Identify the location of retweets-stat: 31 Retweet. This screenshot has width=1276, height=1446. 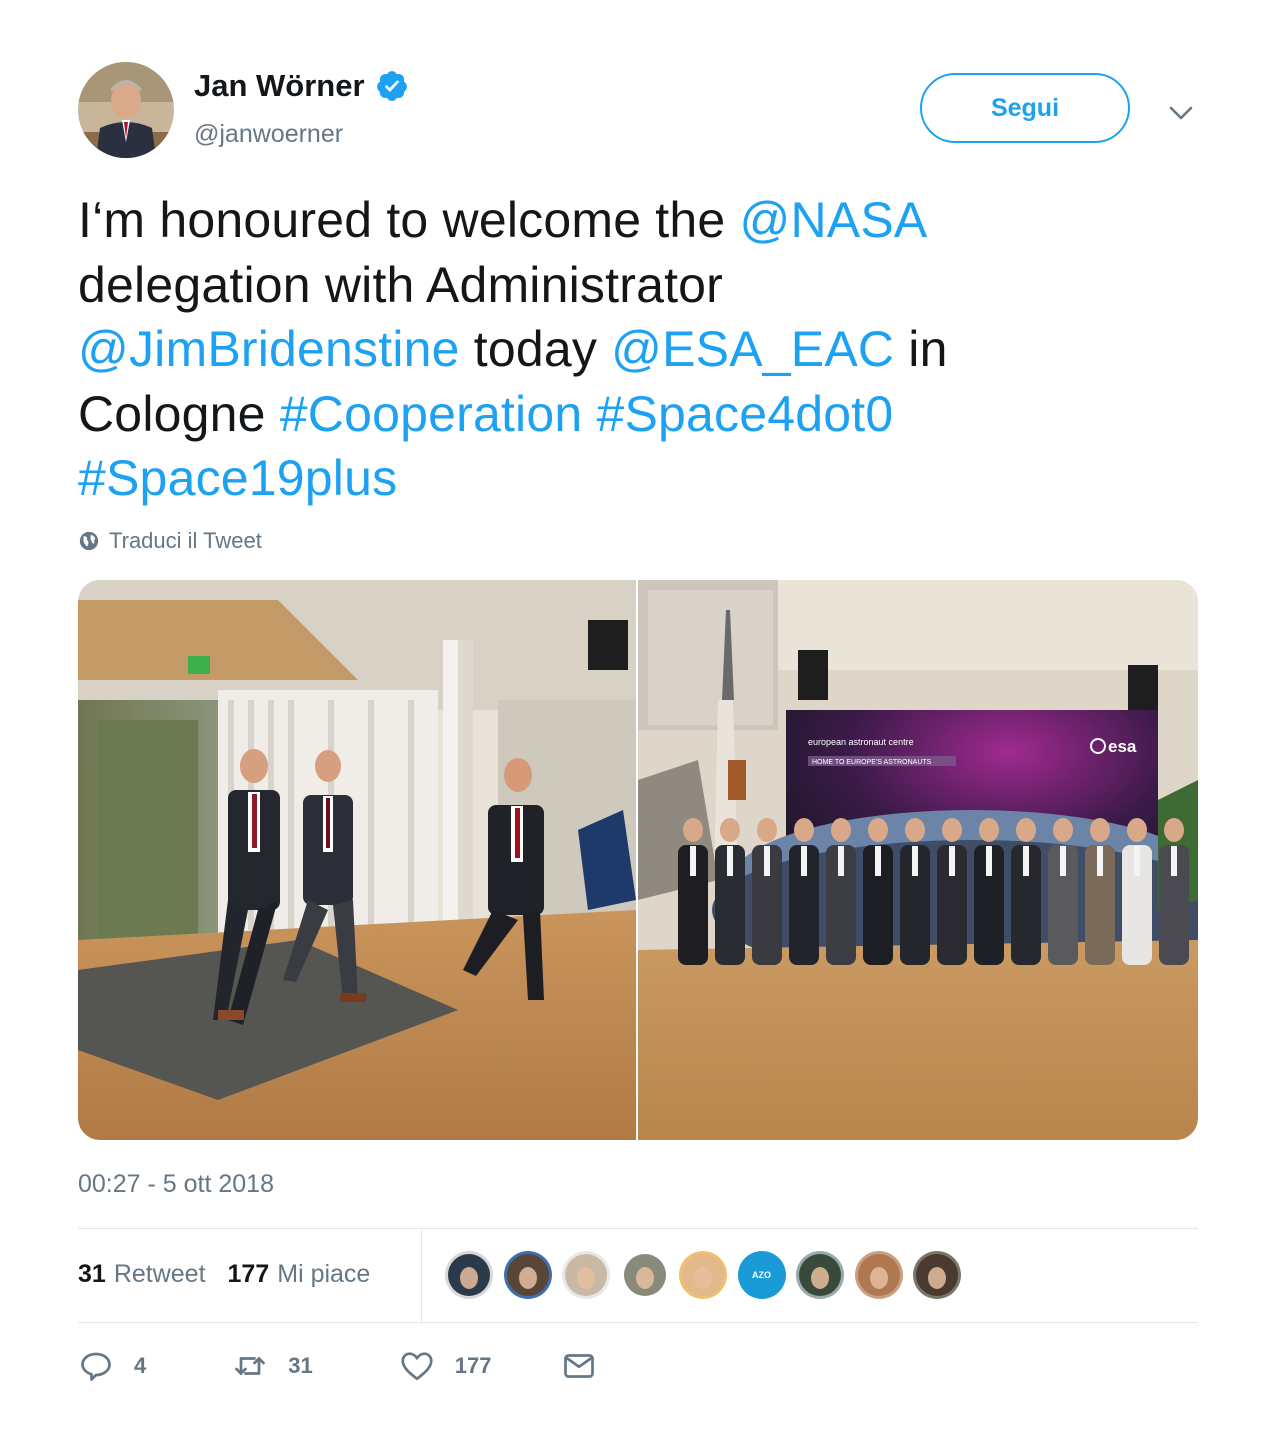
(142, 1274).